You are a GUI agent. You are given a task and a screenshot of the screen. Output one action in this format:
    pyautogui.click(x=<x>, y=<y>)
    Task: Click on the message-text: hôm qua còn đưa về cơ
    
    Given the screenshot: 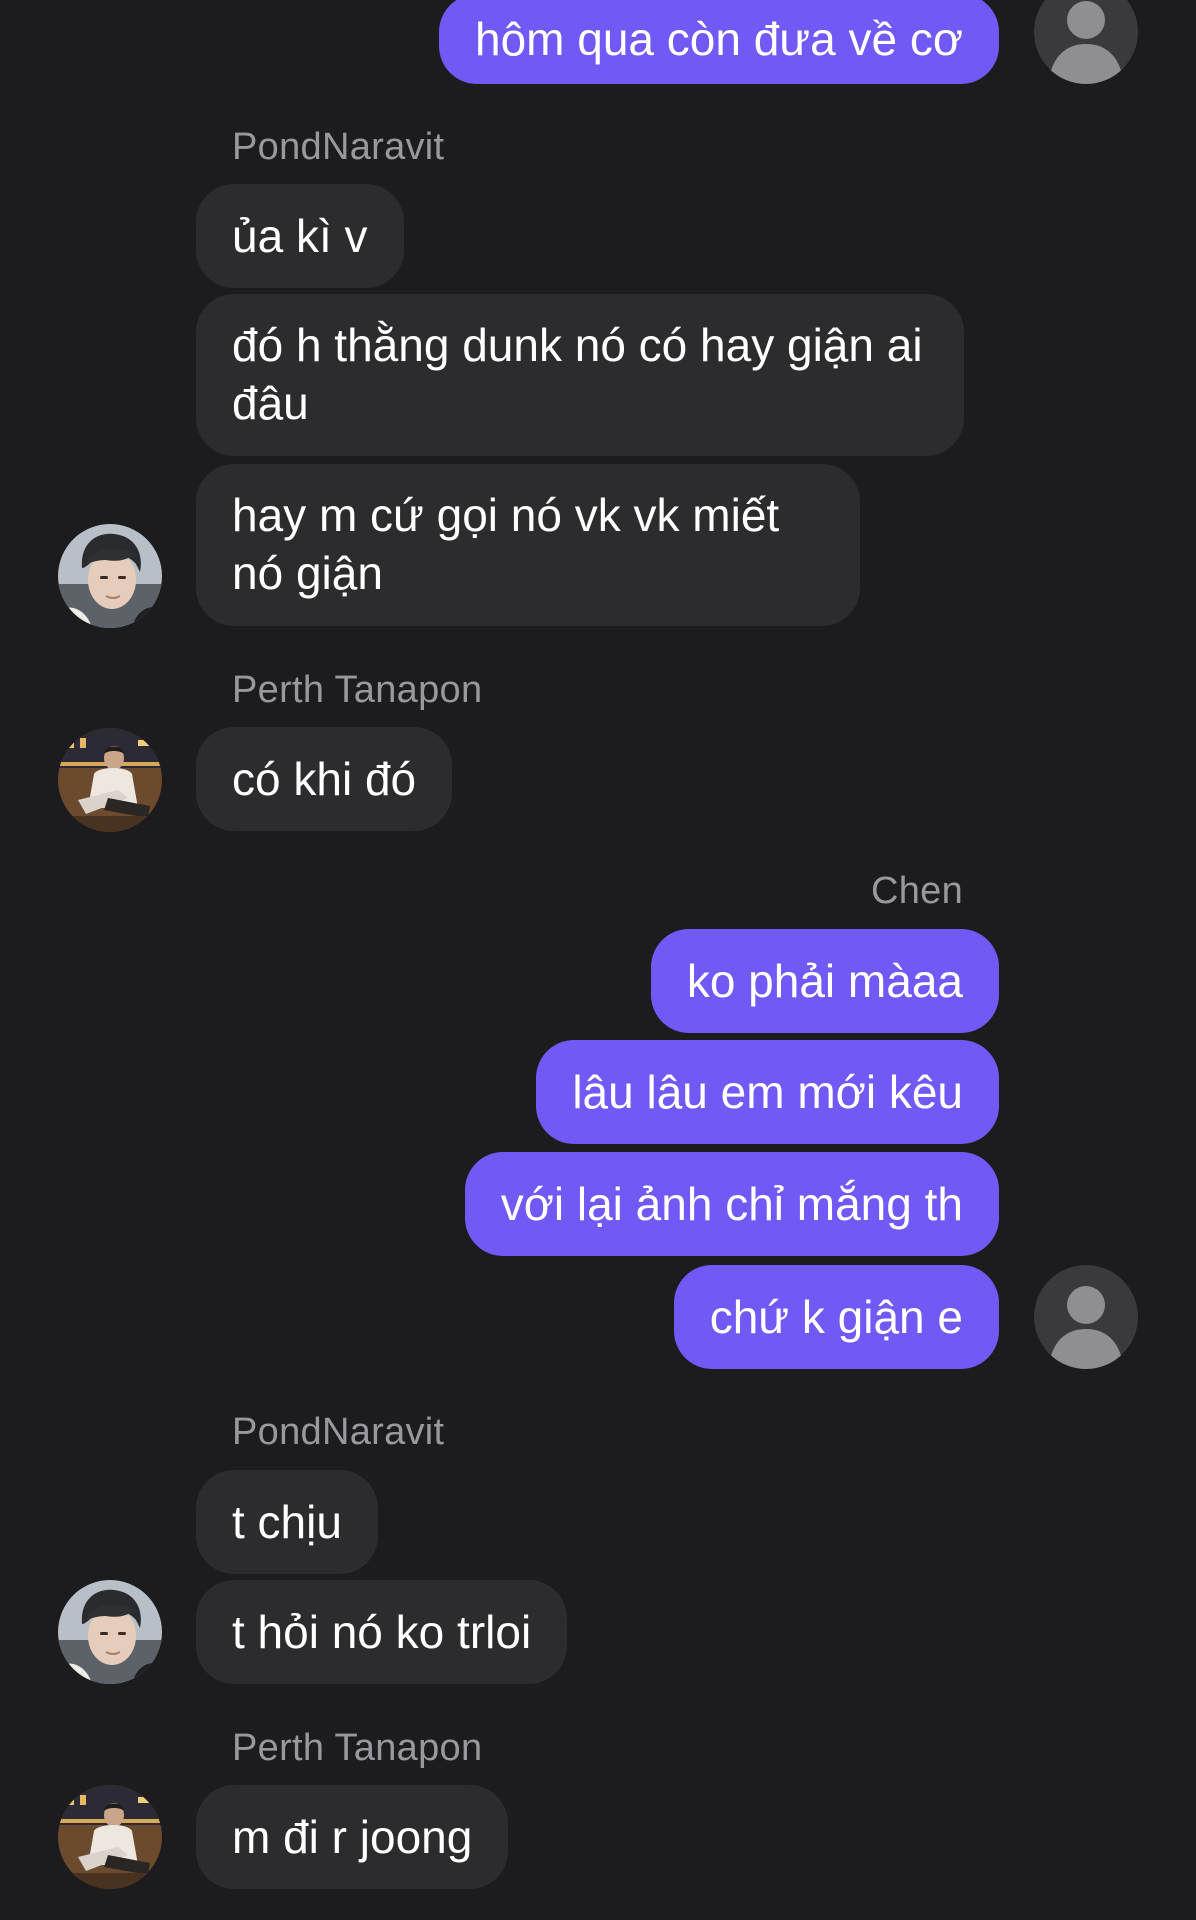 What is the action you would take?
    pyautogui.click(x=718, y=39)
    